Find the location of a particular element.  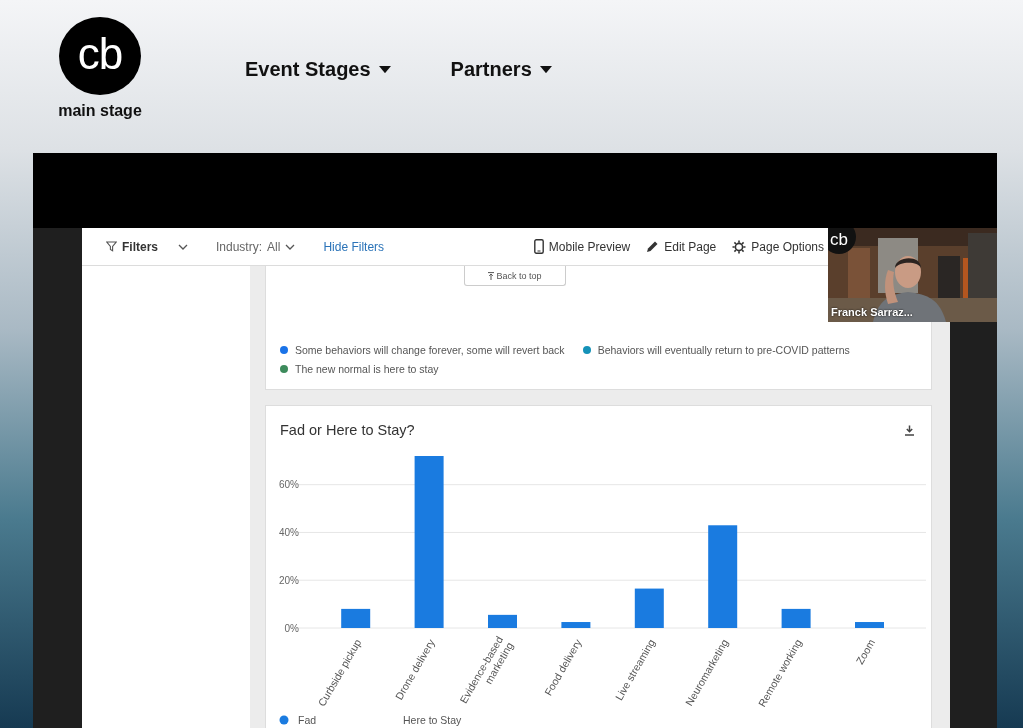

chart-title: Fad or Here to Stay? is located at coordinates (347, 430).